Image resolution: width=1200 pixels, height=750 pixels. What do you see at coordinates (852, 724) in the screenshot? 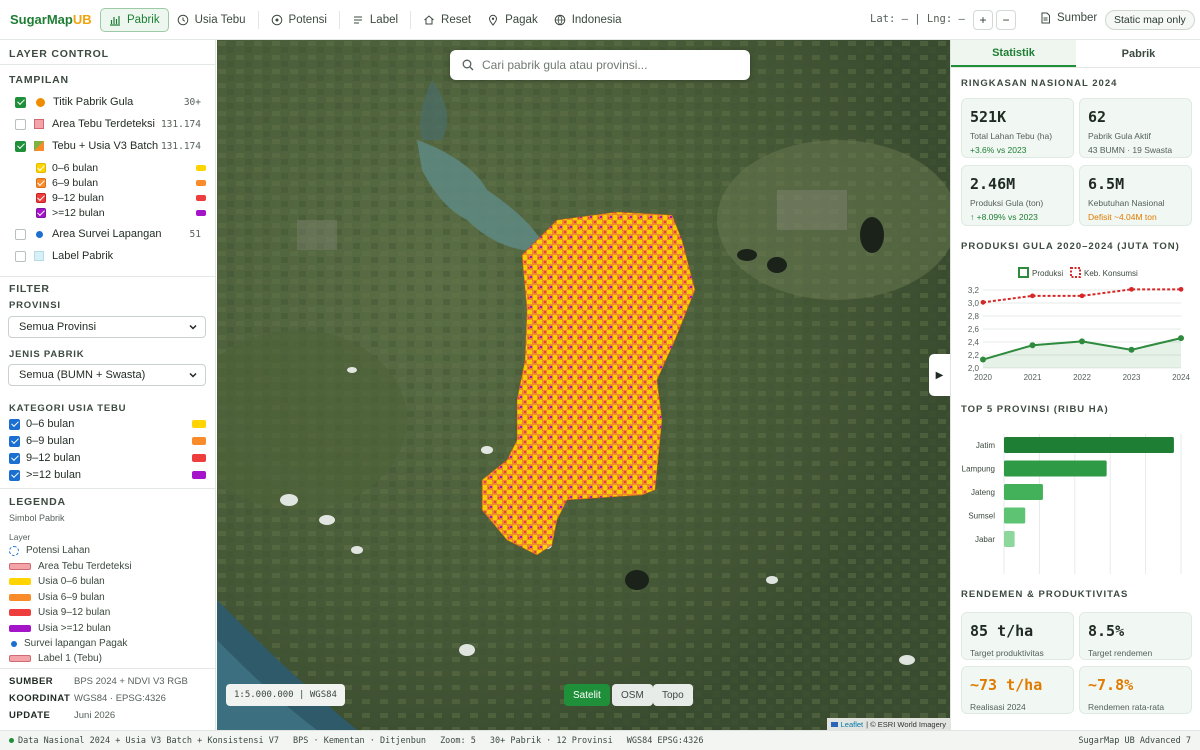
I see `leaflet-link: Leaflet` at bounding box center [852, 724].